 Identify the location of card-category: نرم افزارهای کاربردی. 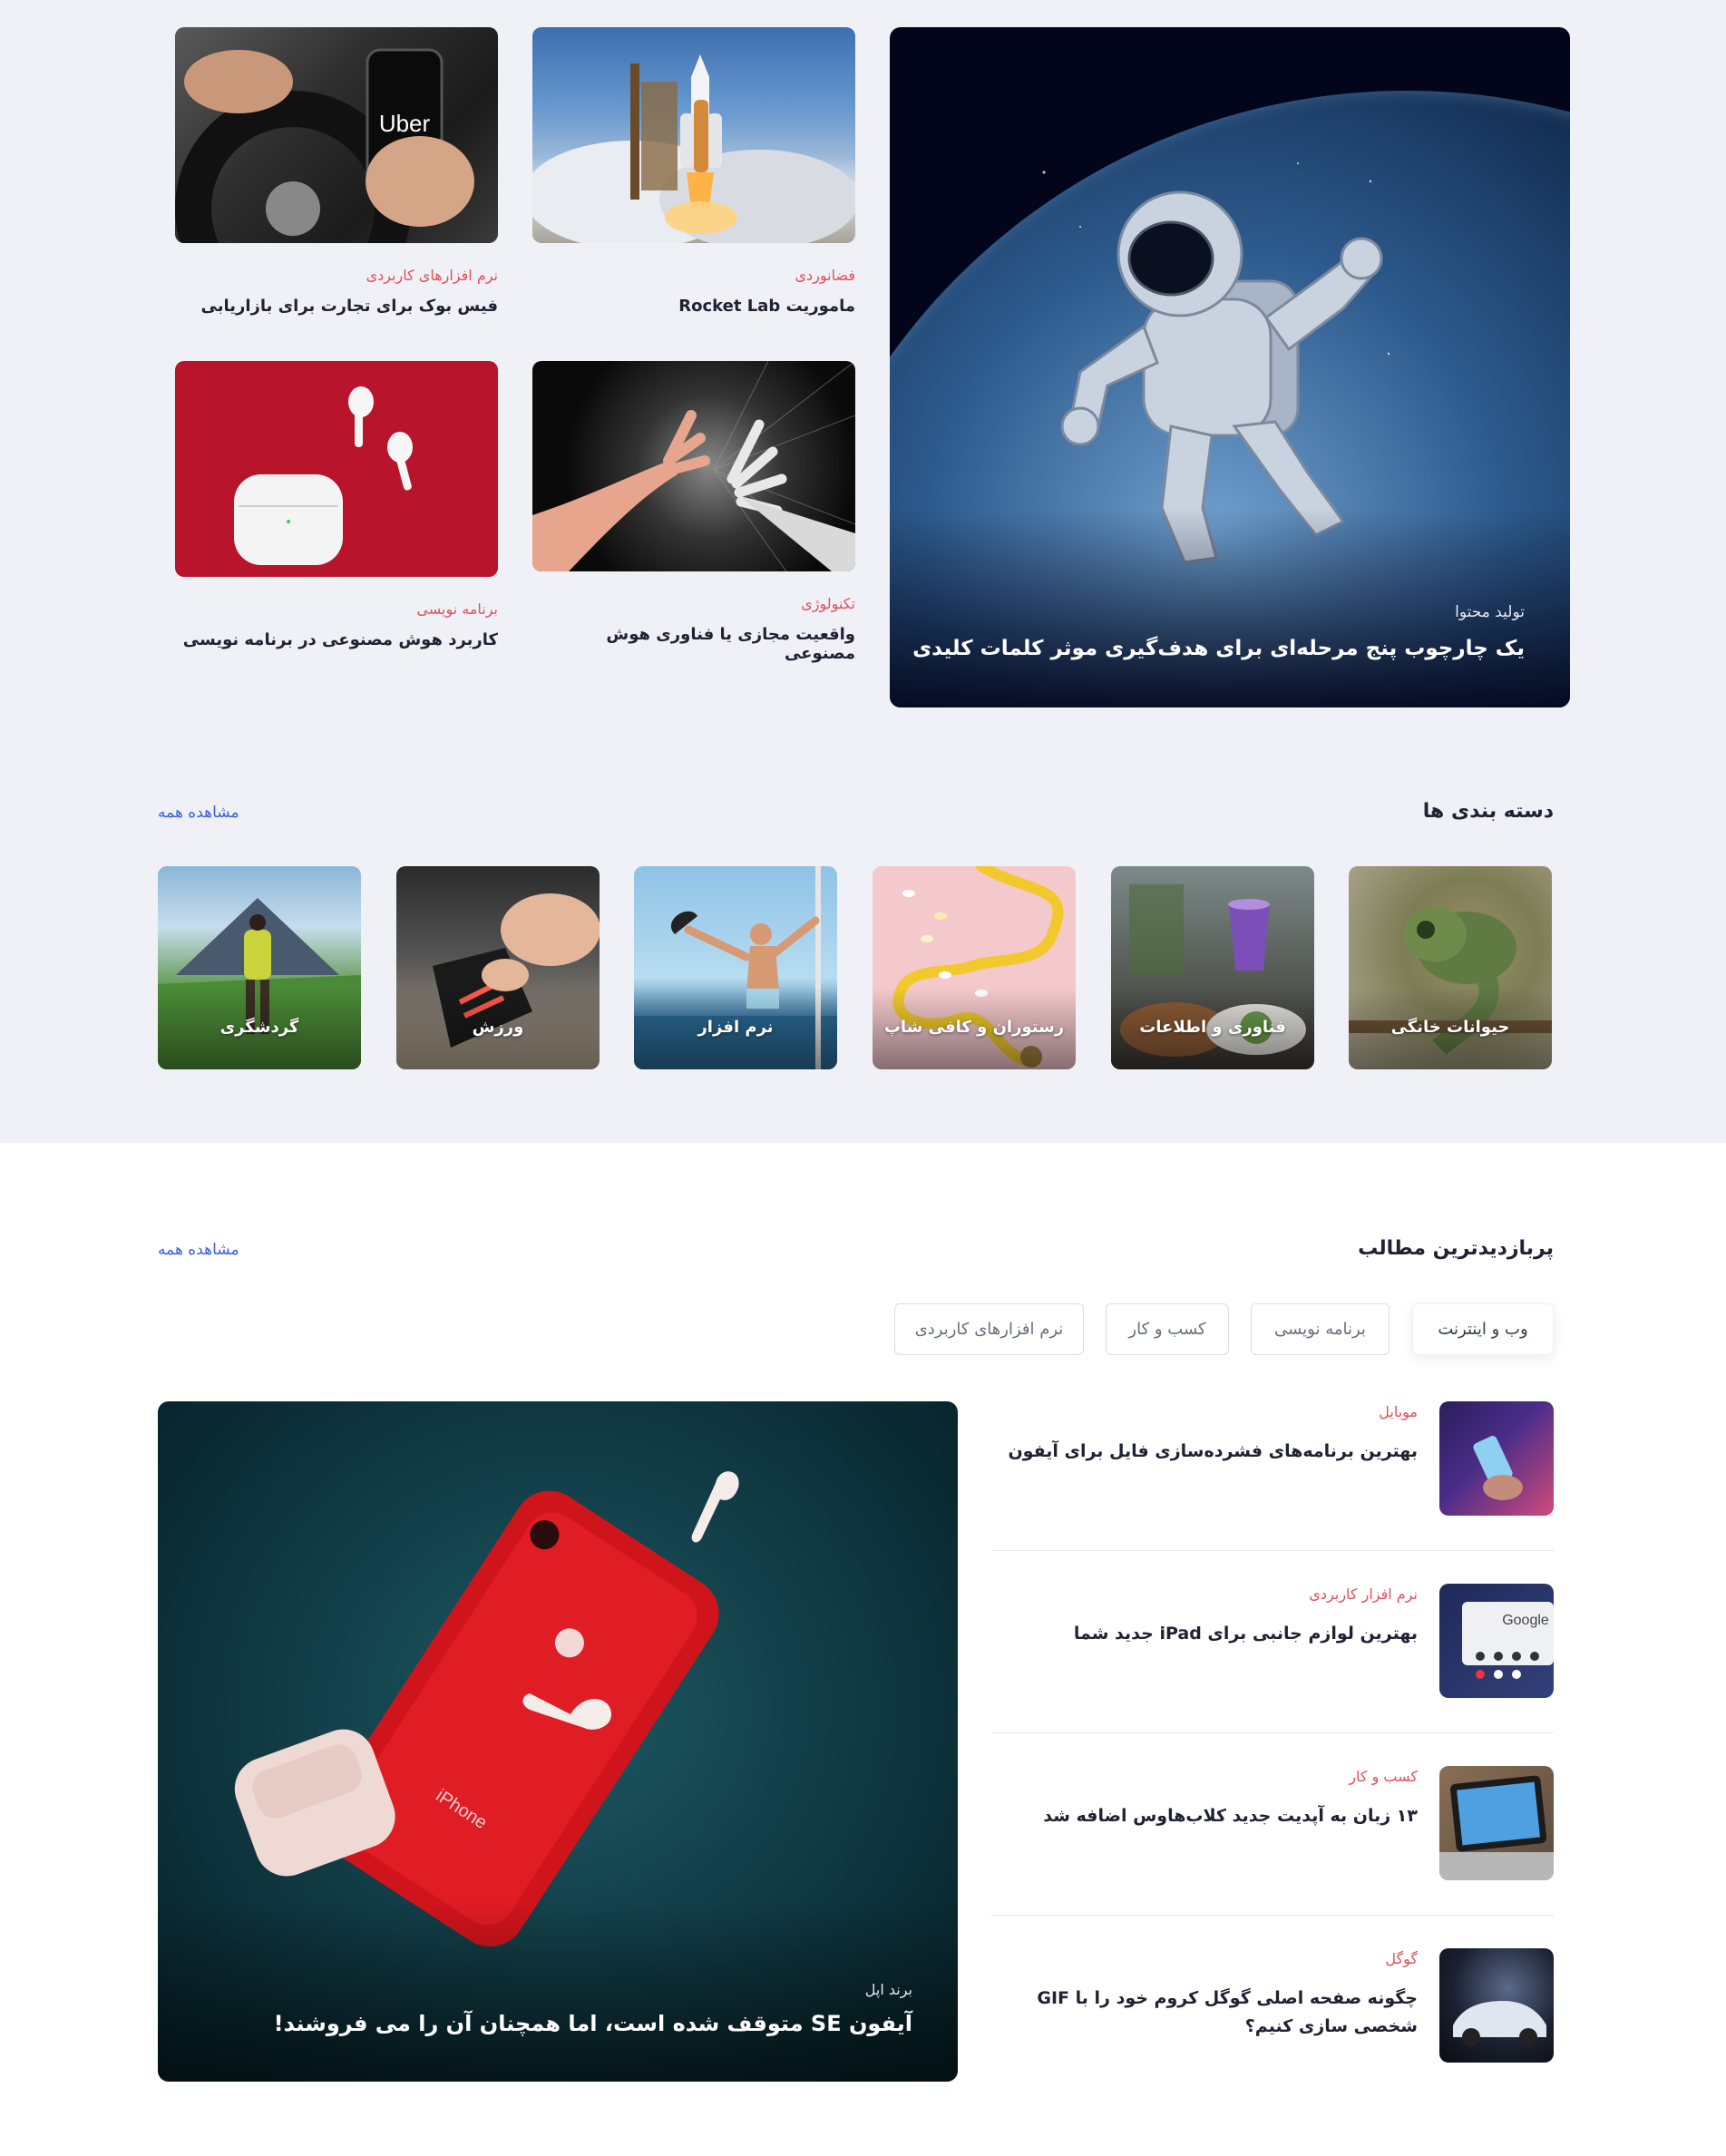
(336, 275).